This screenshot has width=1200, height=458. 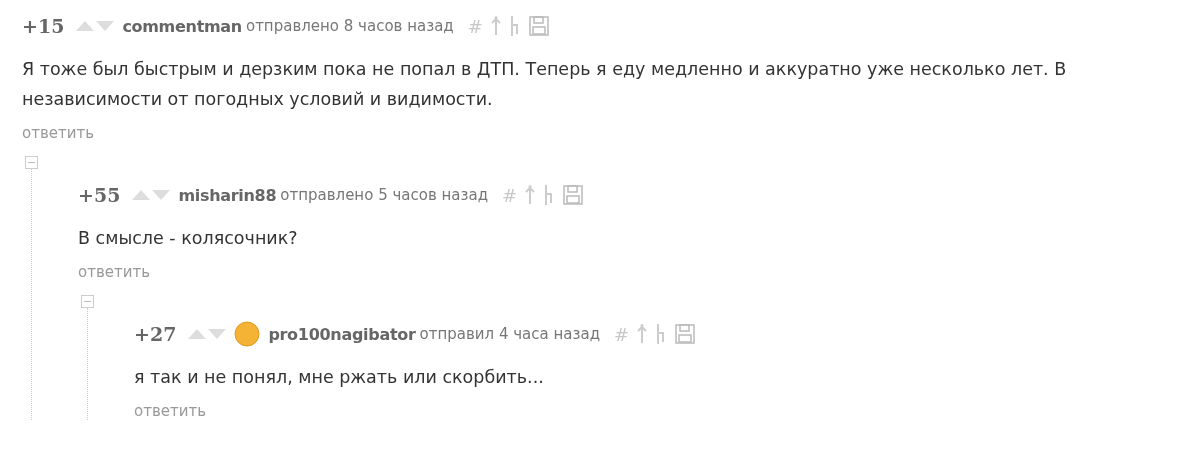 I want to click on post-time: отправлено 5 часов назад, so click(x=384, y=195).